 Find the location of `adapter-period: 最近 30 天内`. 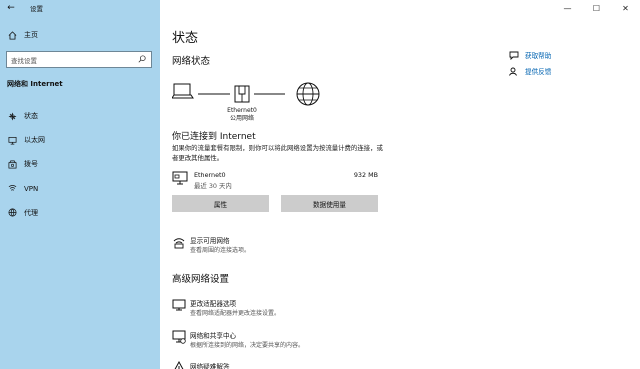

adapter-period: 最近 30 天内 is located at coordinates (213, 186).